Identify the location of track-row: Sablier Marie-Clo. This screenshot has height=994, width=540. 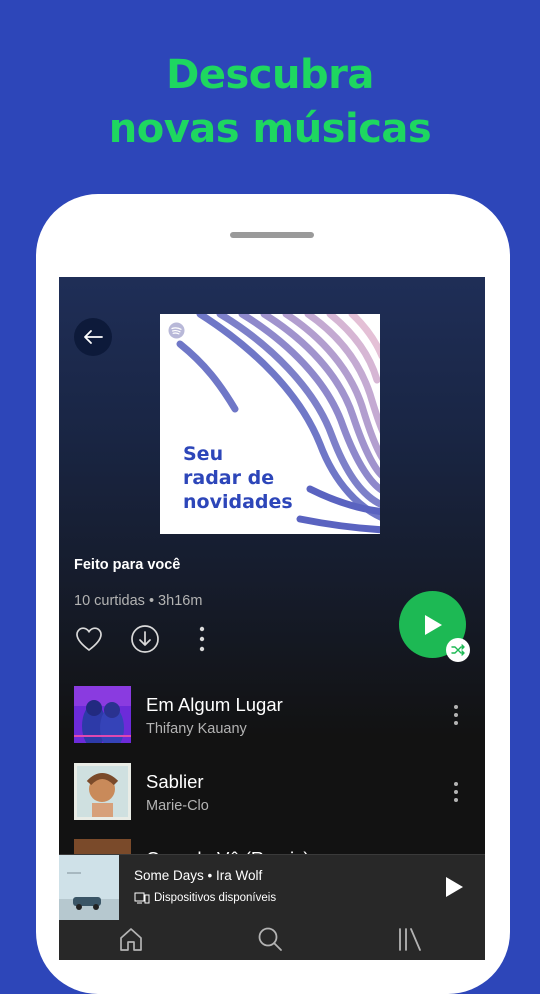
(274, 792).